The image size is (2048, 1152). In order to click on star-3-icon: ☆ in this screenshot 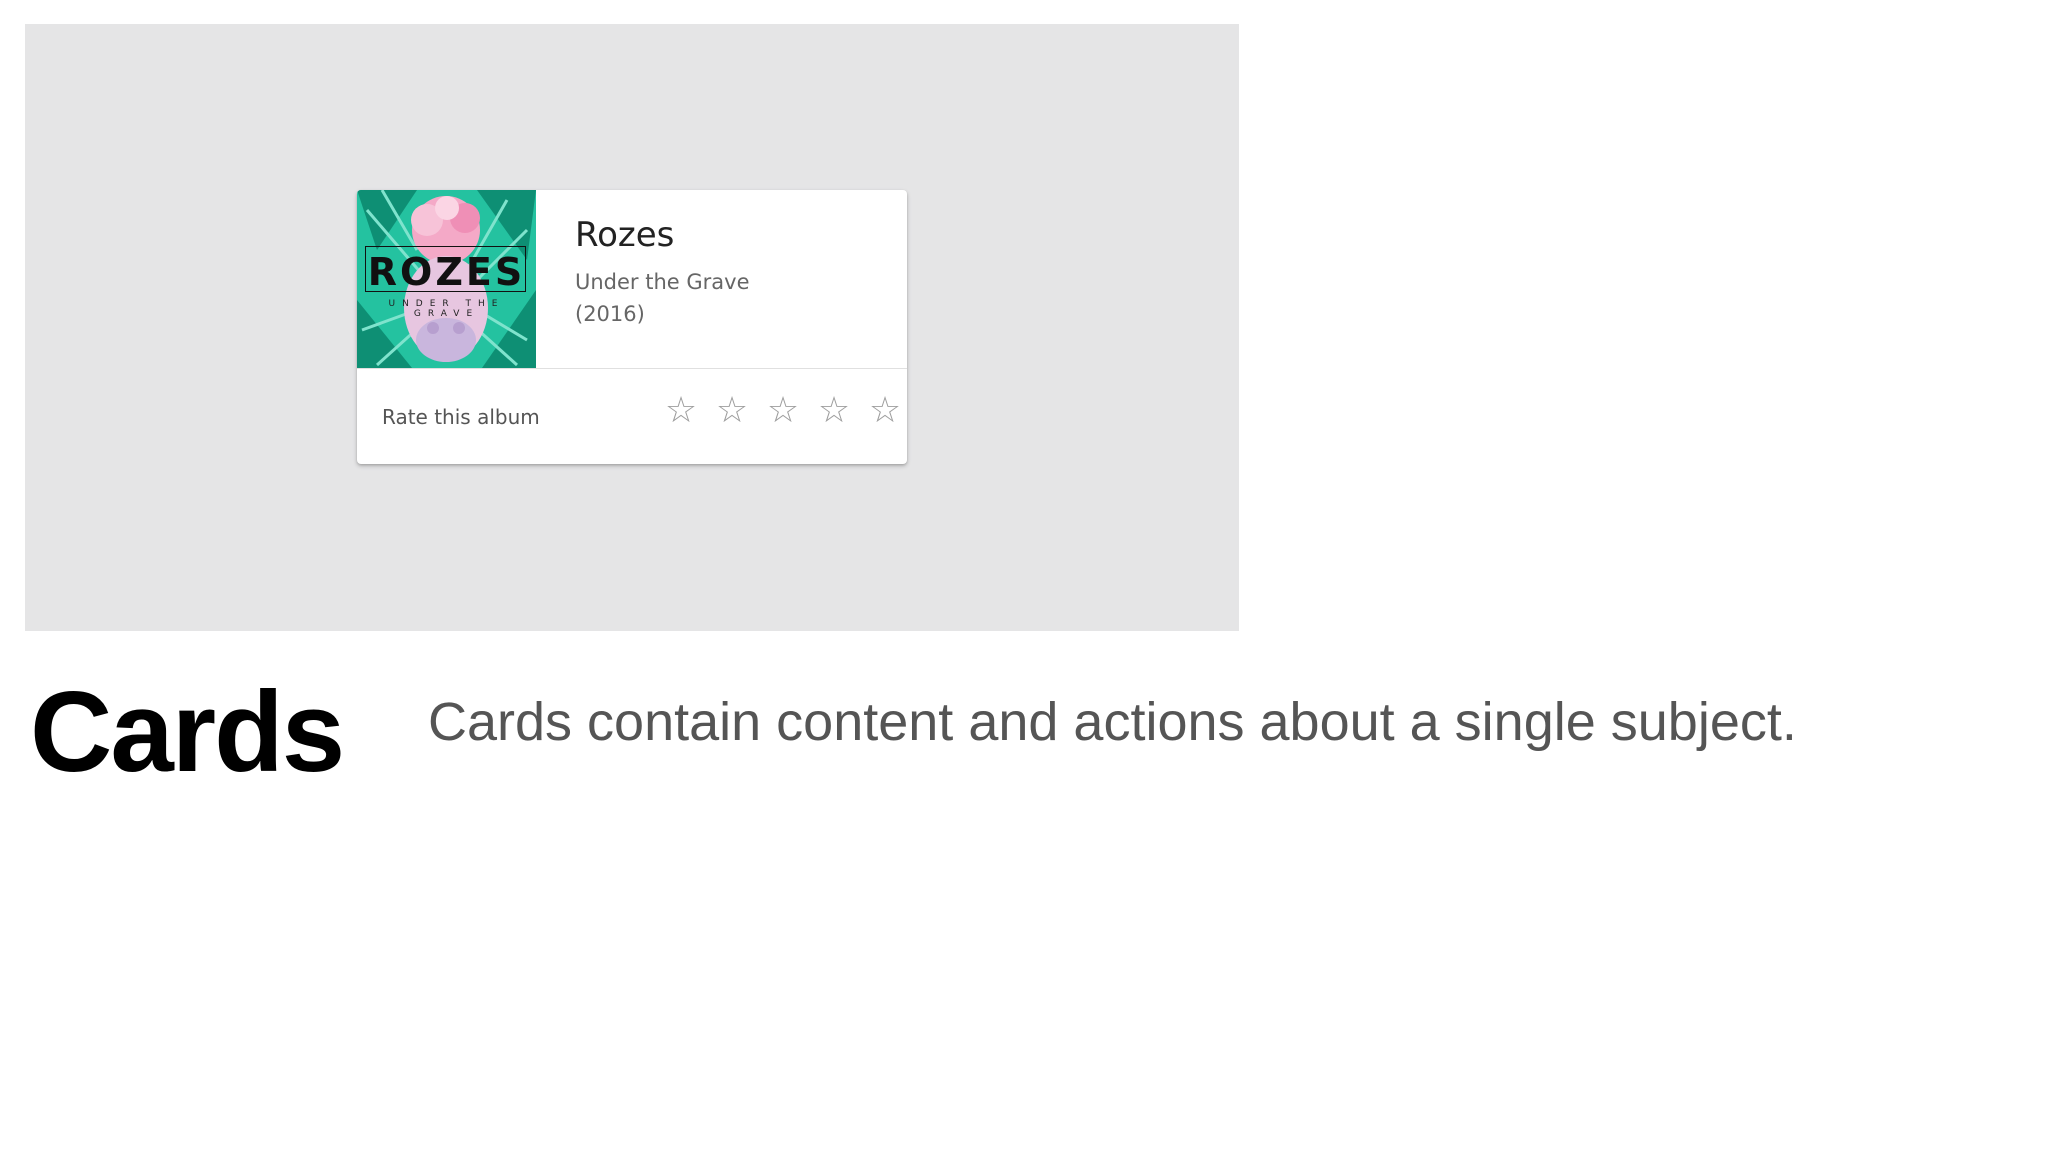, I will do `click(783, 411)`.